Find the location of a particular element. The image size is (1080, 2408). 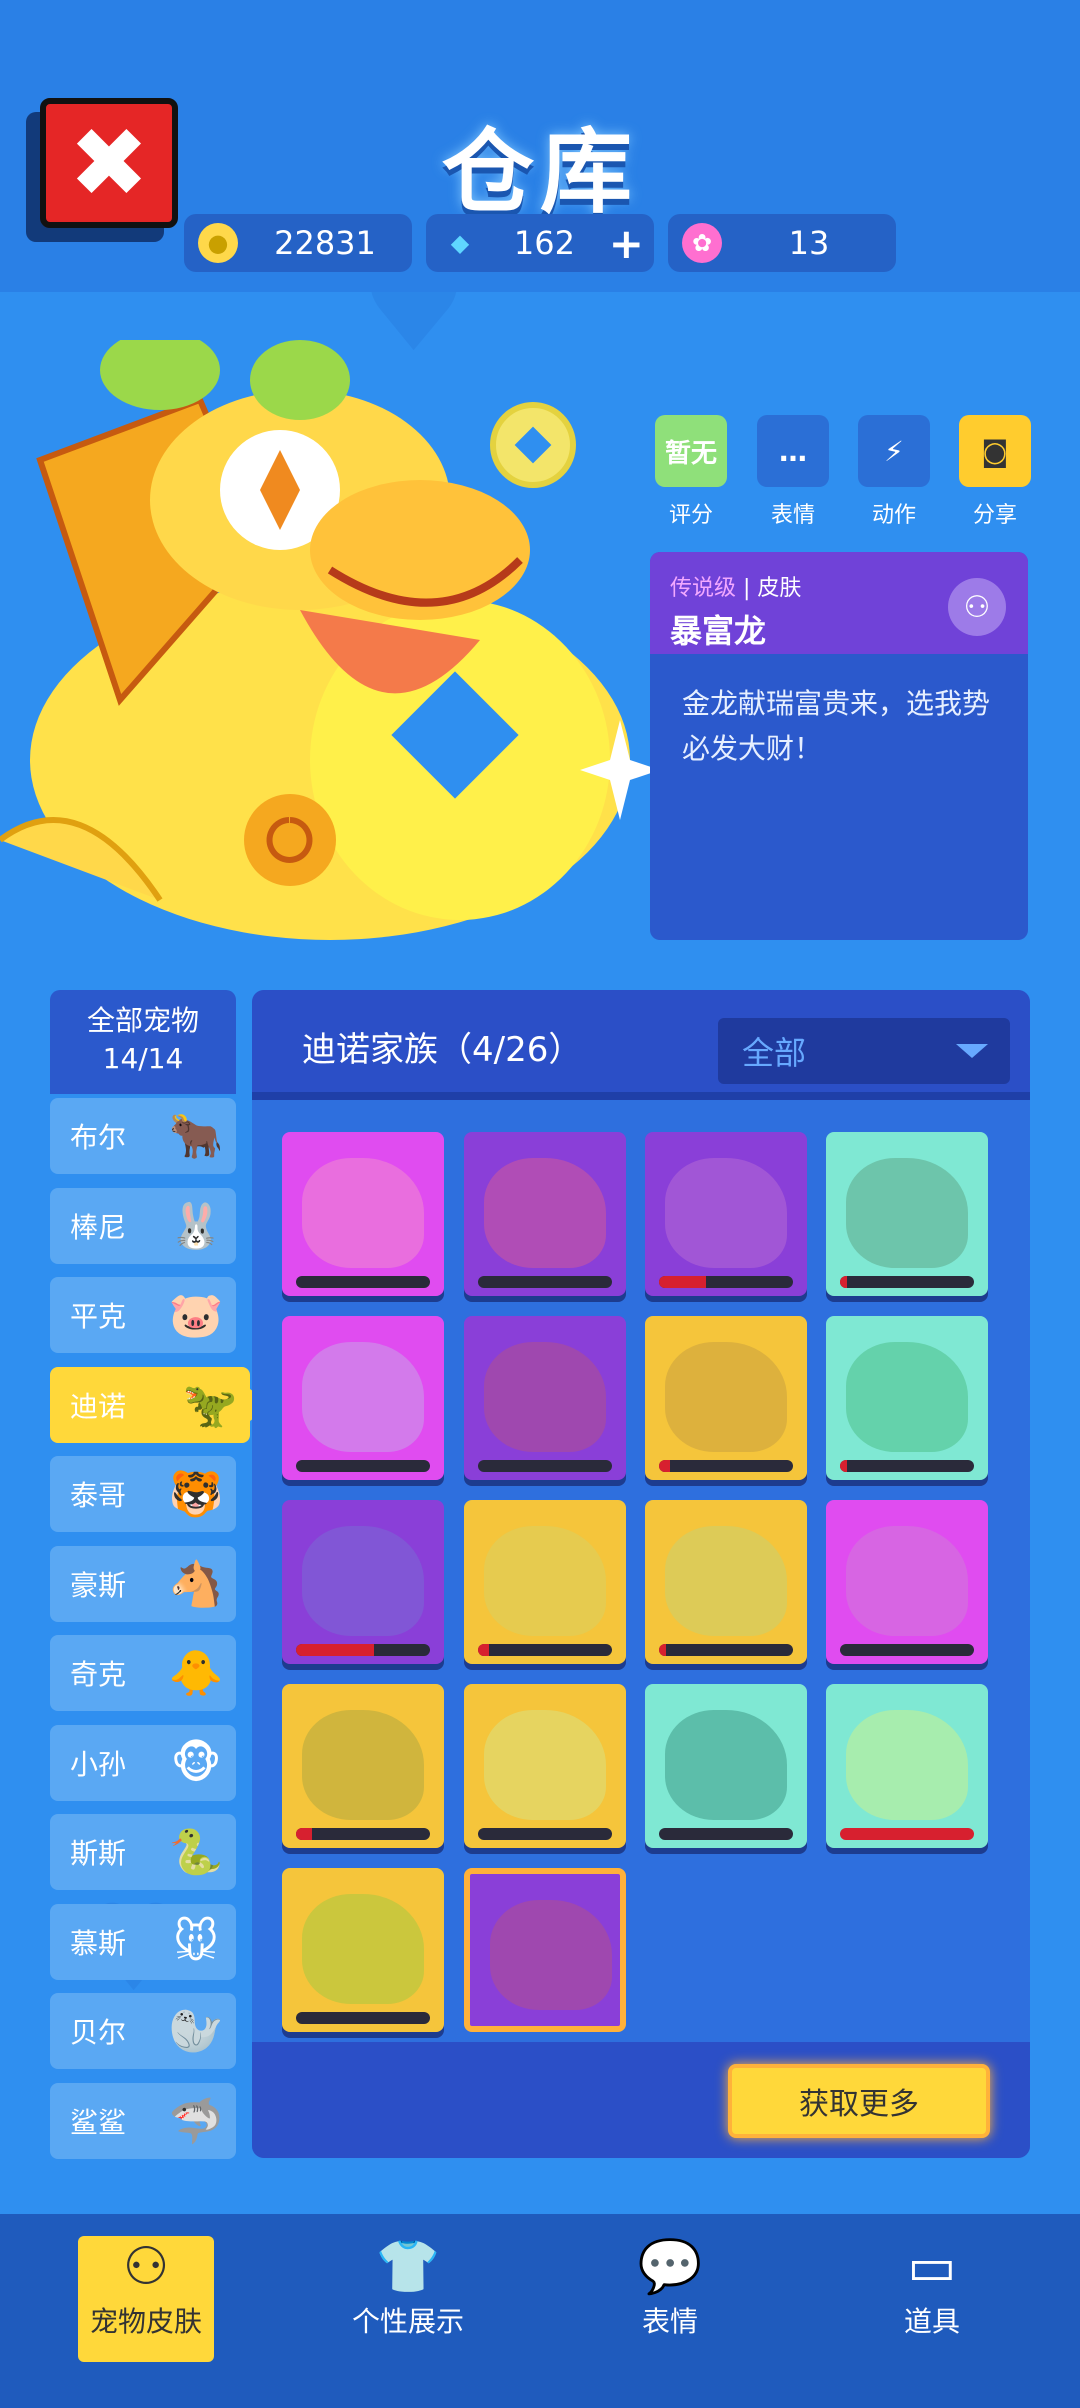

sidebar-item-label: 迪诺 is located at coordinates (98, 1406).